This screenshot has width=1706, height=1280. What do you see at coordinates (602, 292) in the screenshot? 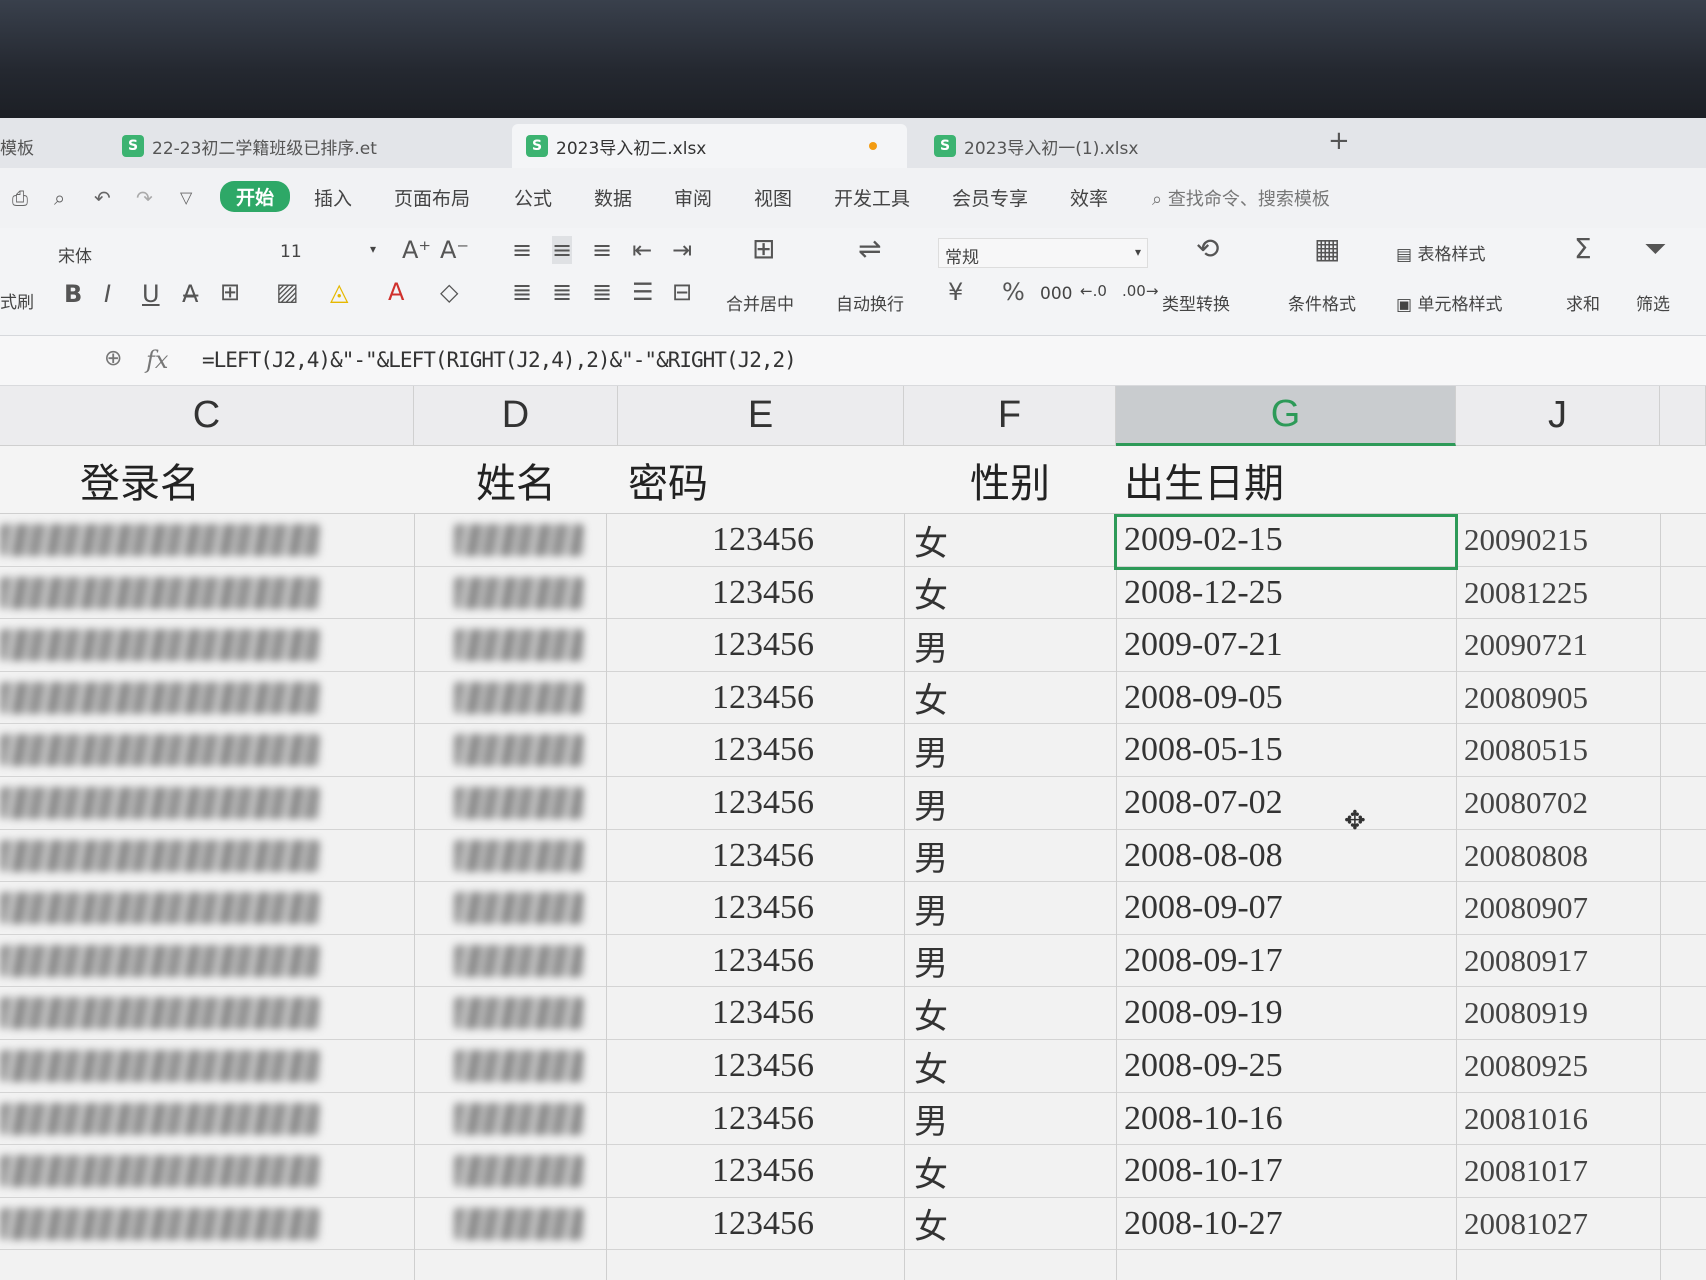
I see `align-right-icon: ≣` at bounding box center [602, 292].